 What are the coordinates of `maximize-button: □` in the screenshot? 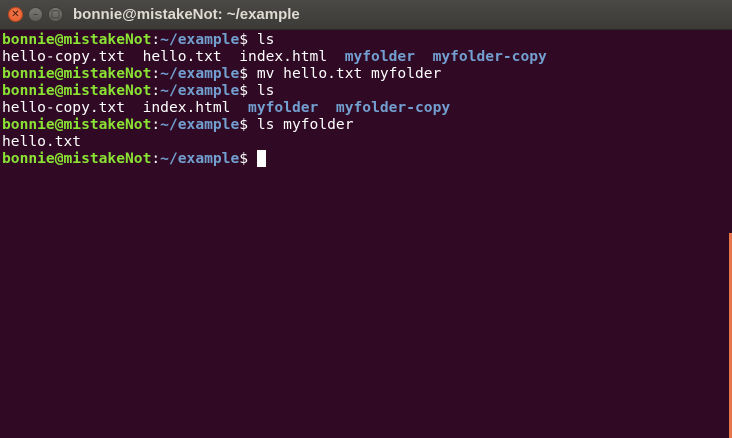 It's located at (55, 14).